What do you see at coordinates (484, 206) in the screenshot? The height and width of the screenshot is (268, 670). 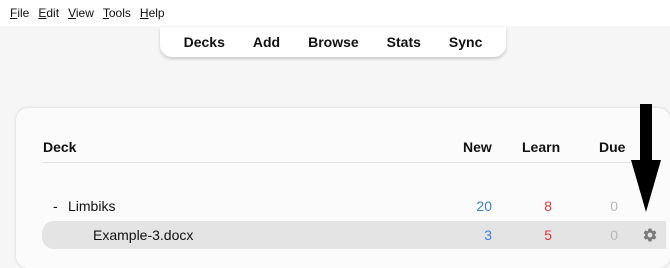 I see `new-count: 20` at bounding box center [484, 206].